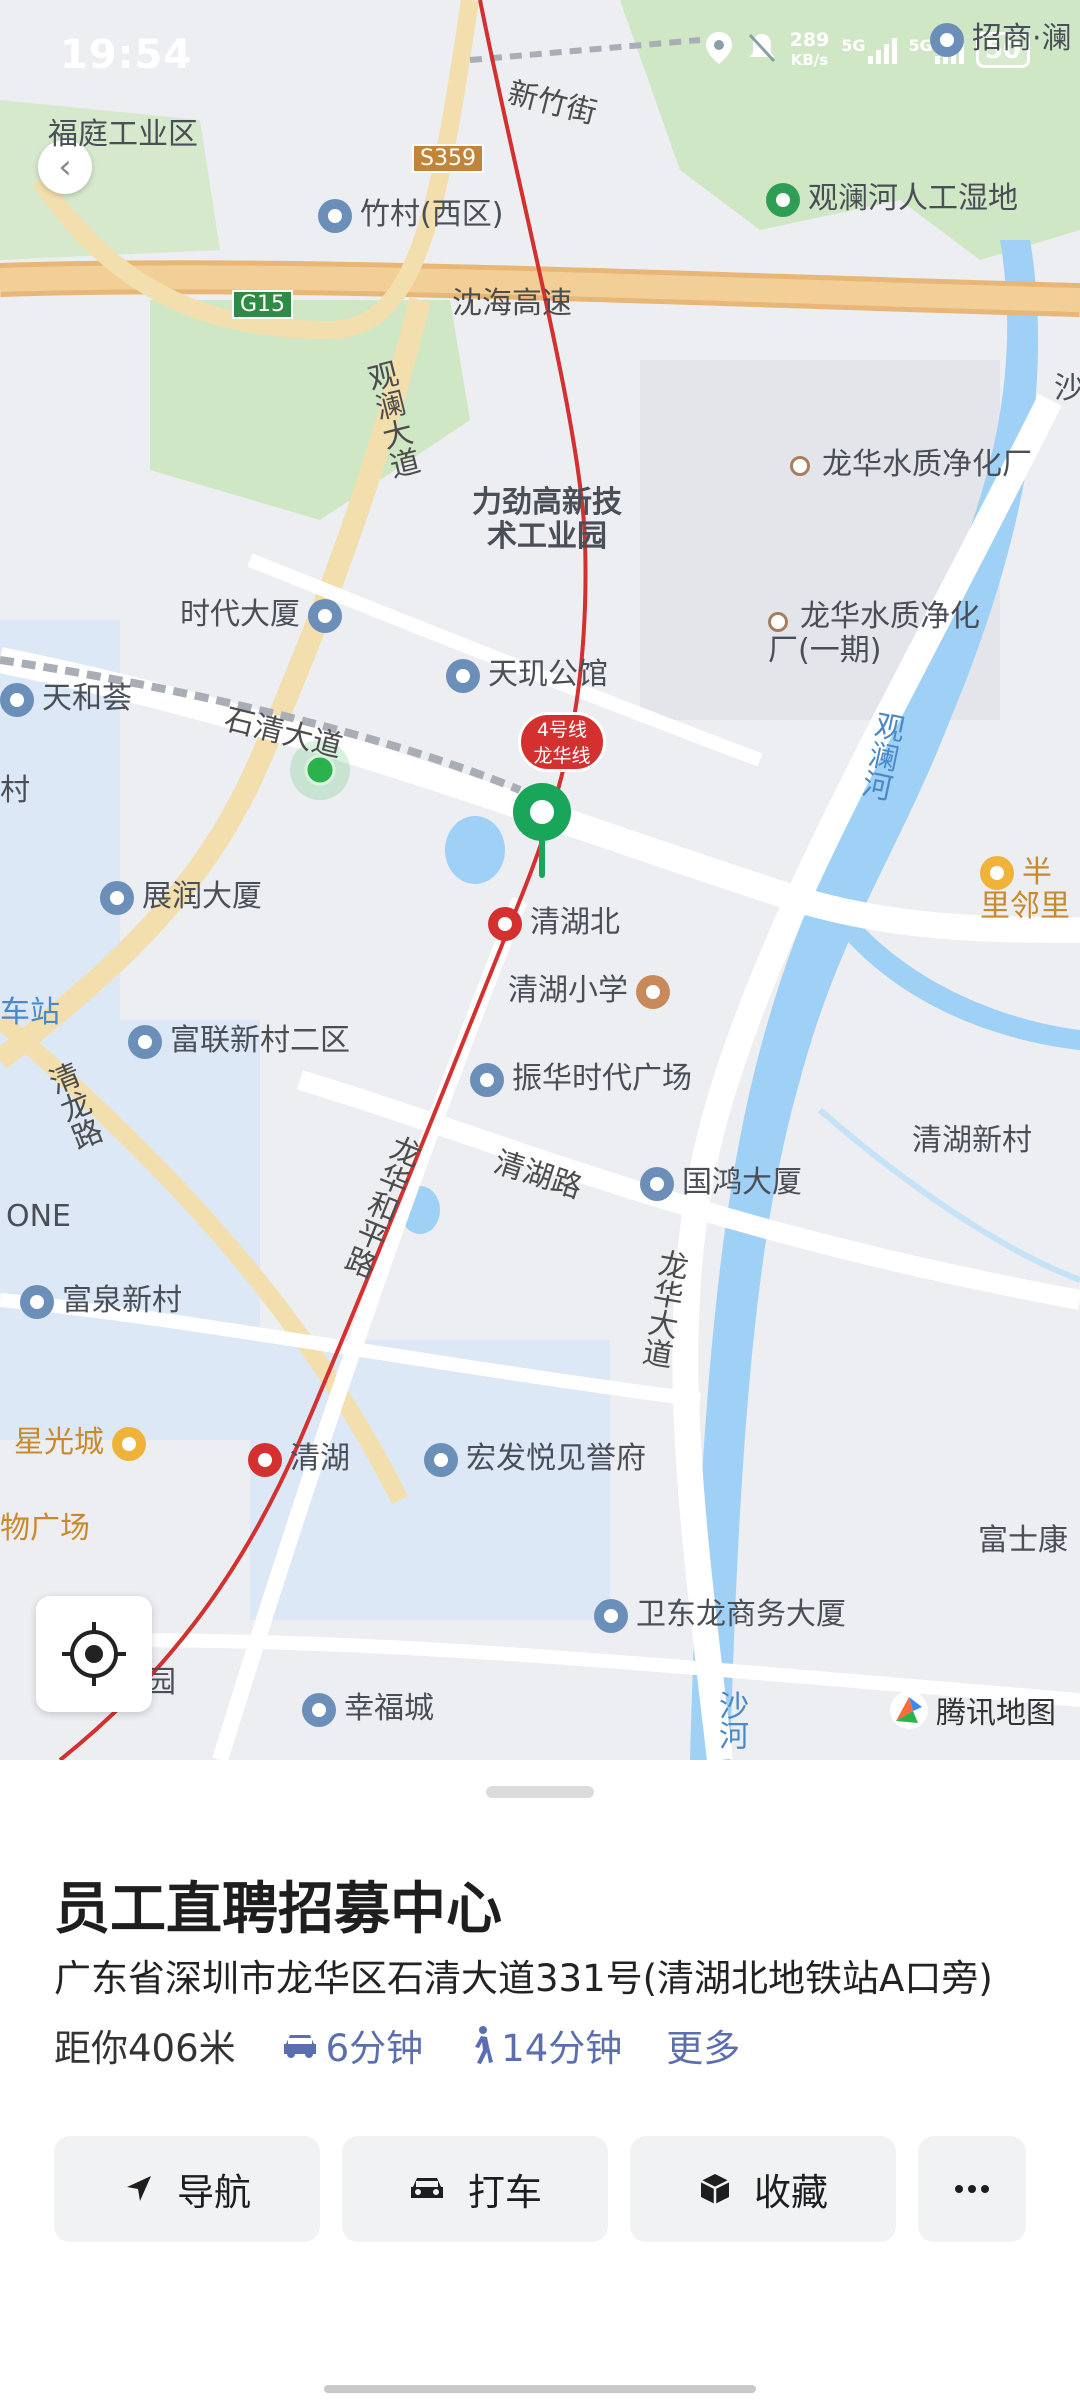 The width and height of the screenshot is (1080, 2400). What do you see at coordinates (448, 158) in the screenshot?
I see `road-shield-s359: S359` at bounding box center [448, 158].